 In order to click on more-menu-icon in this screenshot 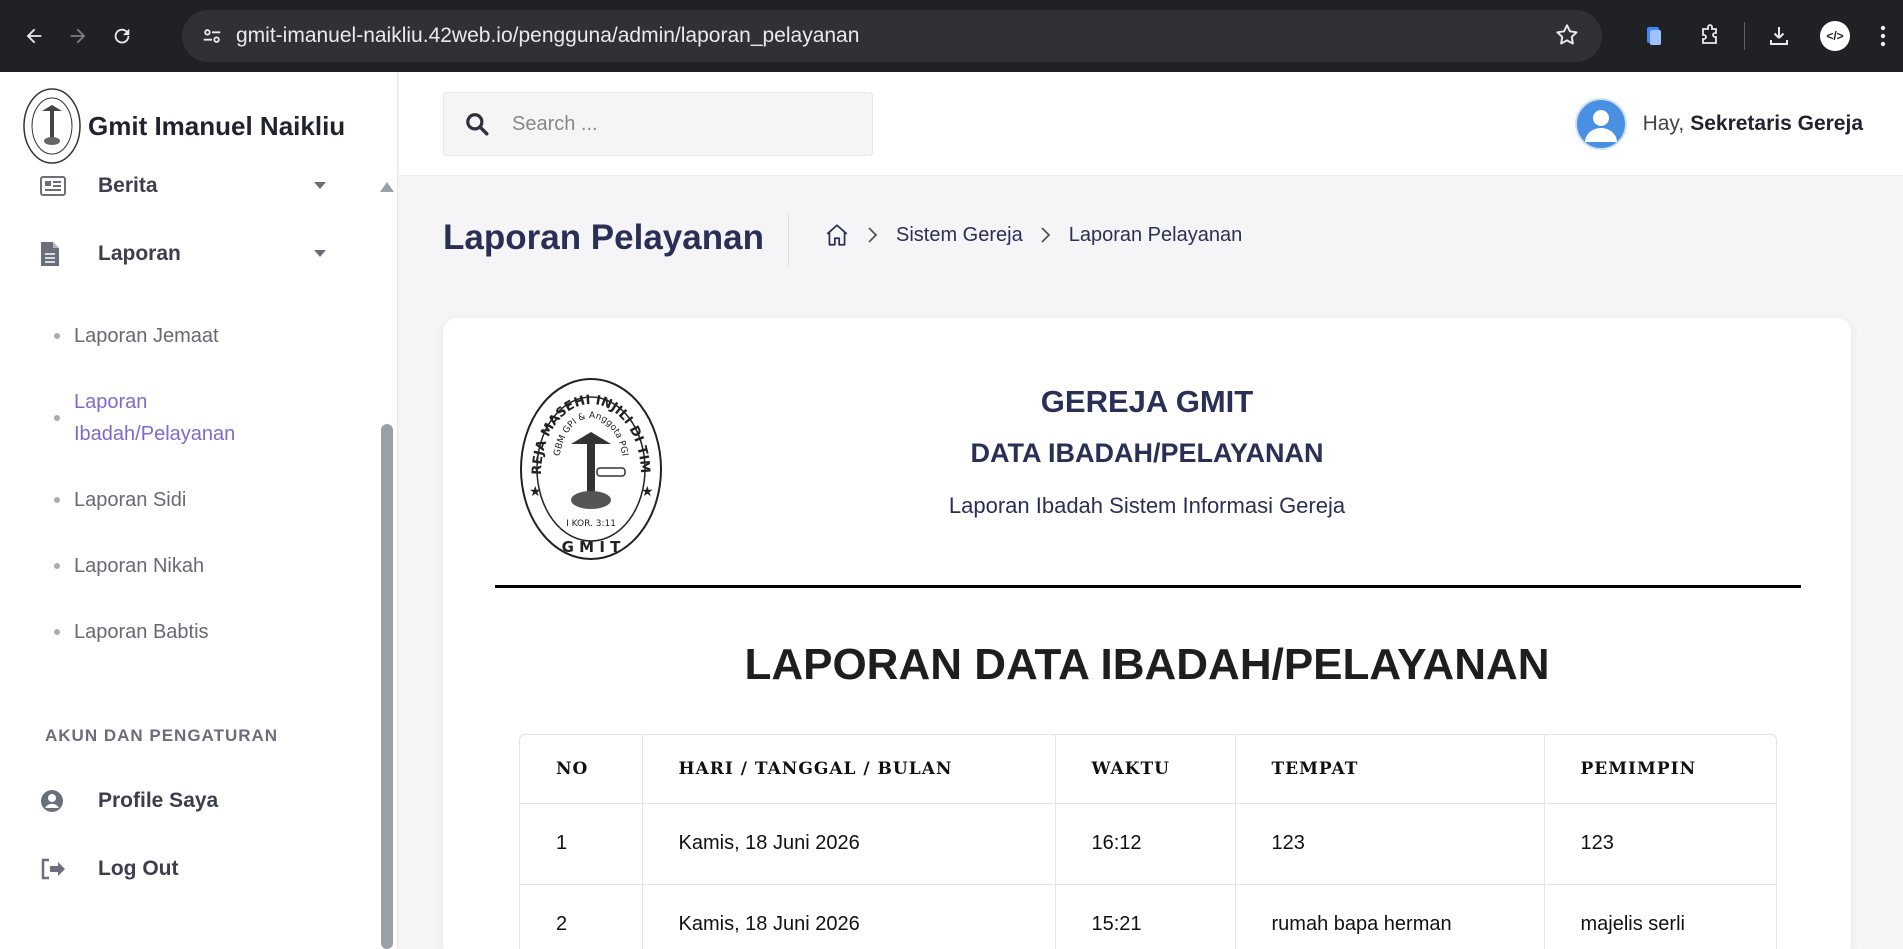, I will do `click(1883, 36)`.